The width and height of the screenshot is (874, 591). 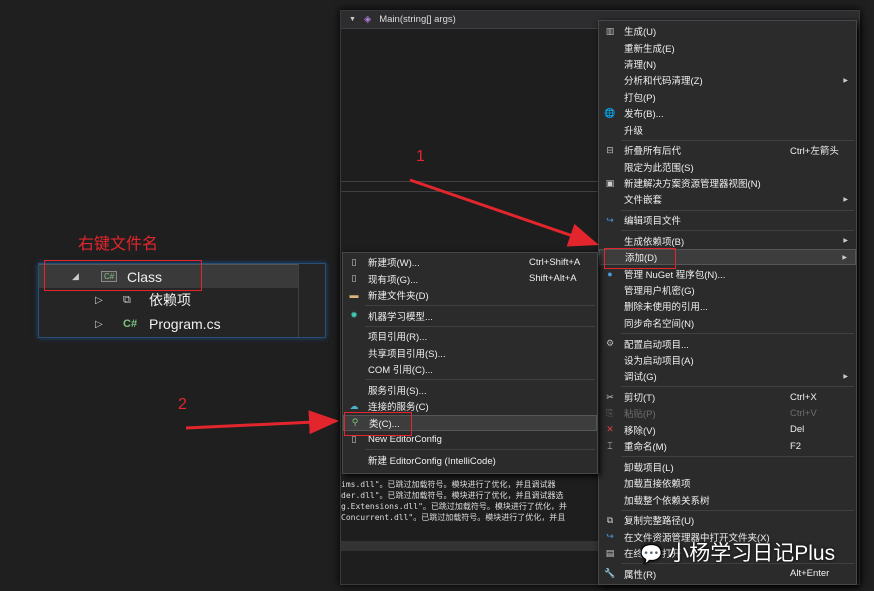 I want to click on wechat-icon: 💬, so click(x=651, y=554).